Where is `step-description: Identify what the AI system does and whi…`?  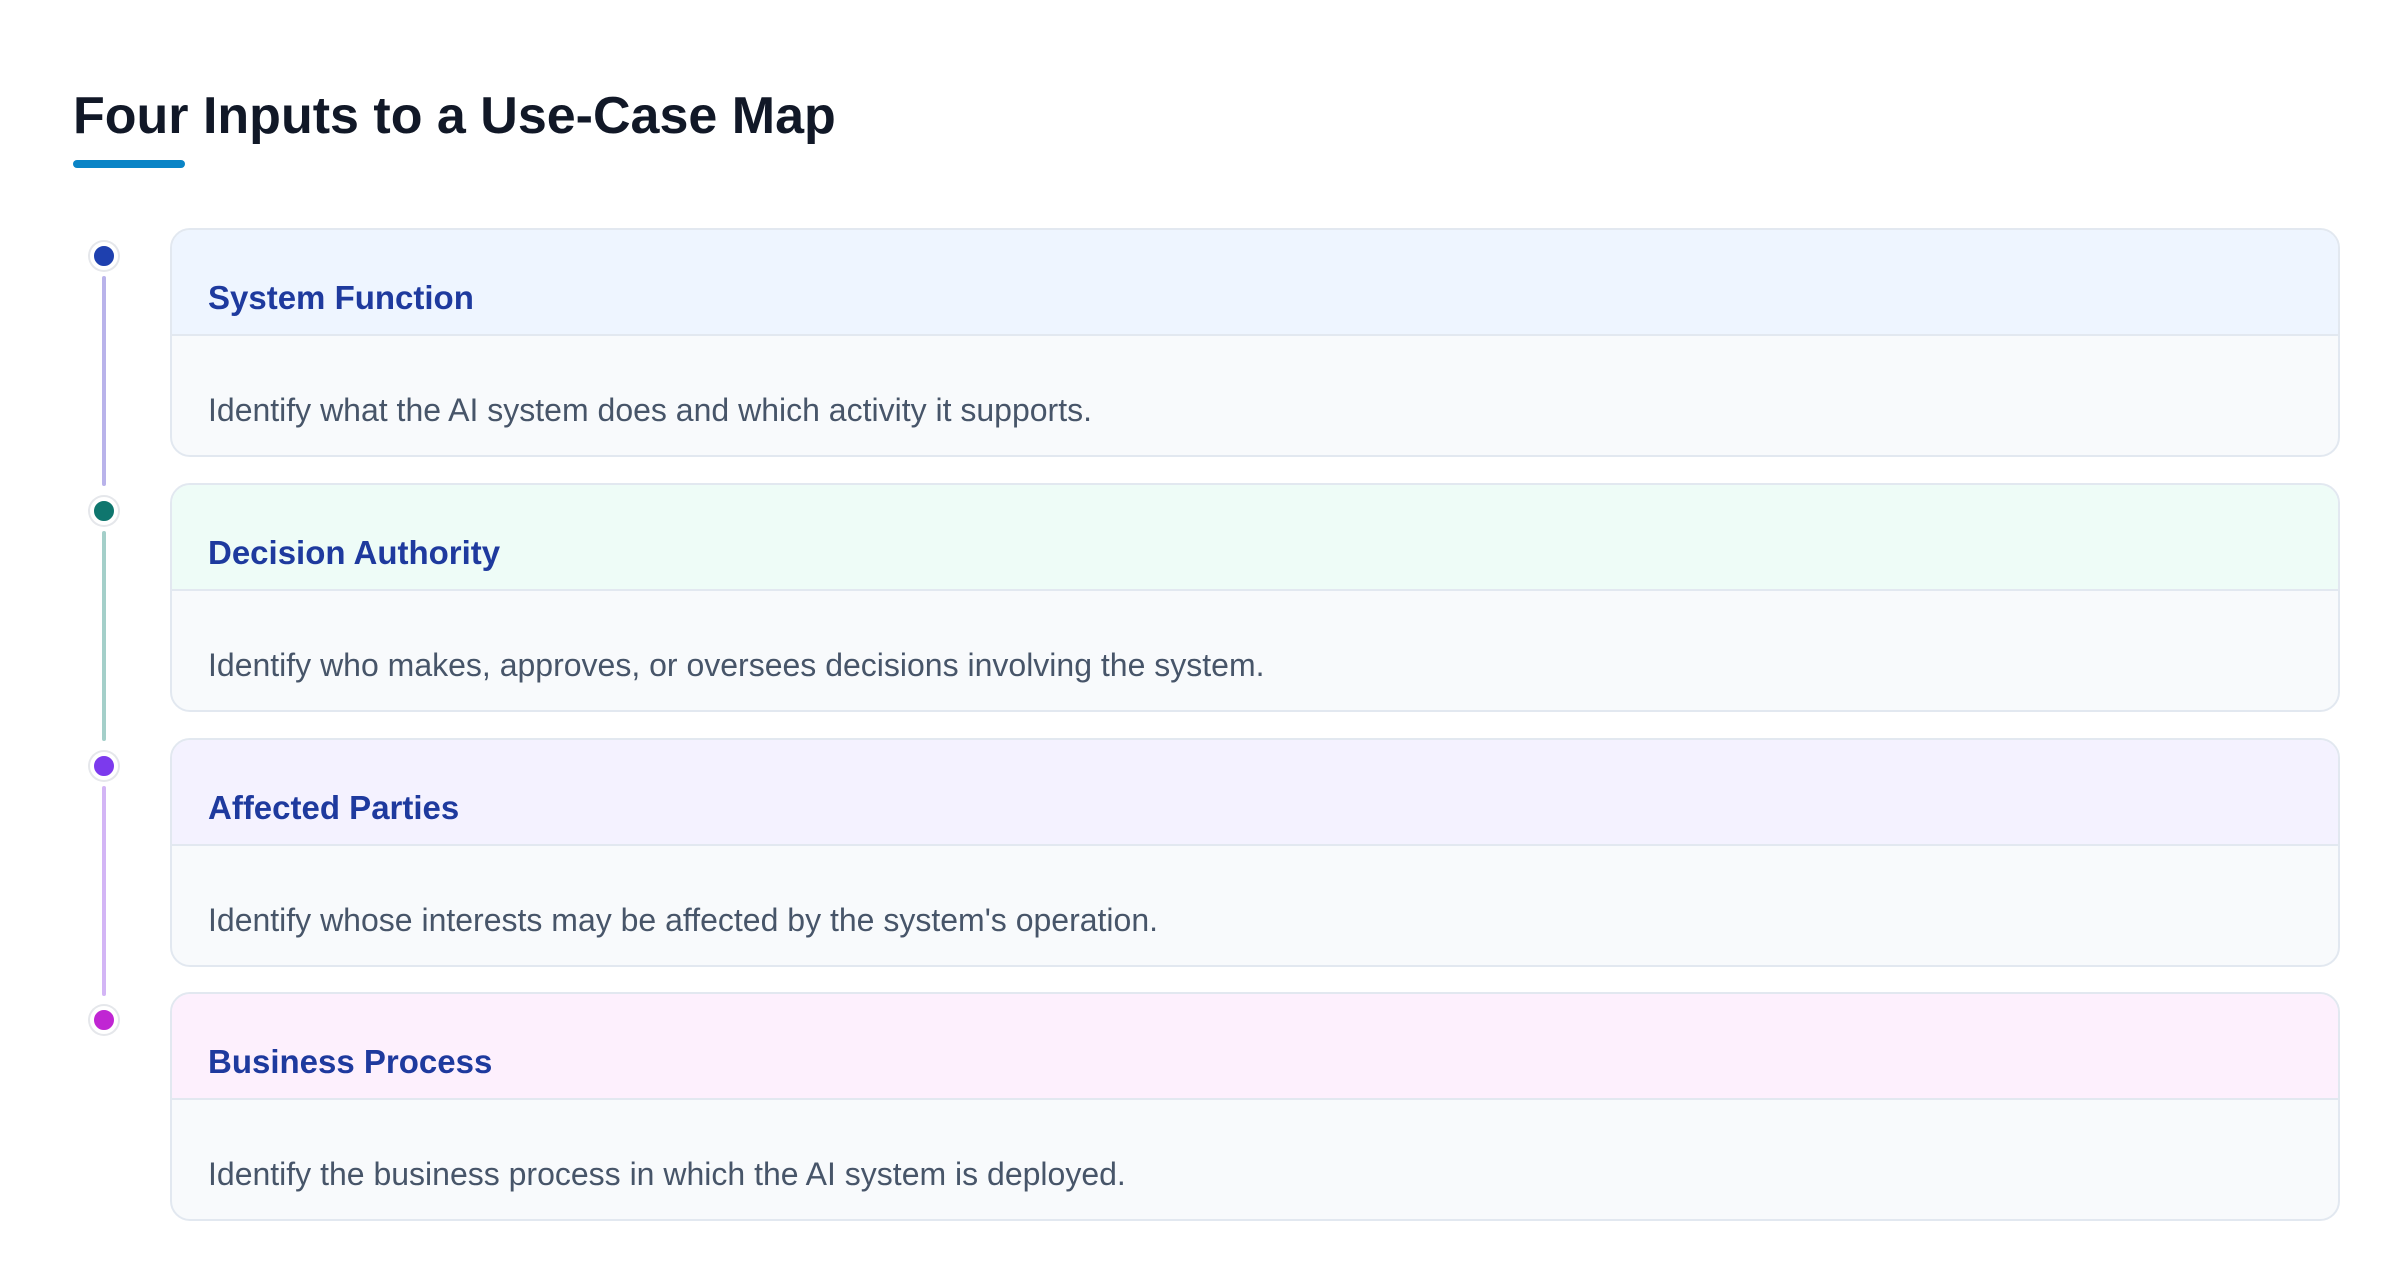 step-description: Identify what the AI system does and whi… is located at coordinates (650, 410).